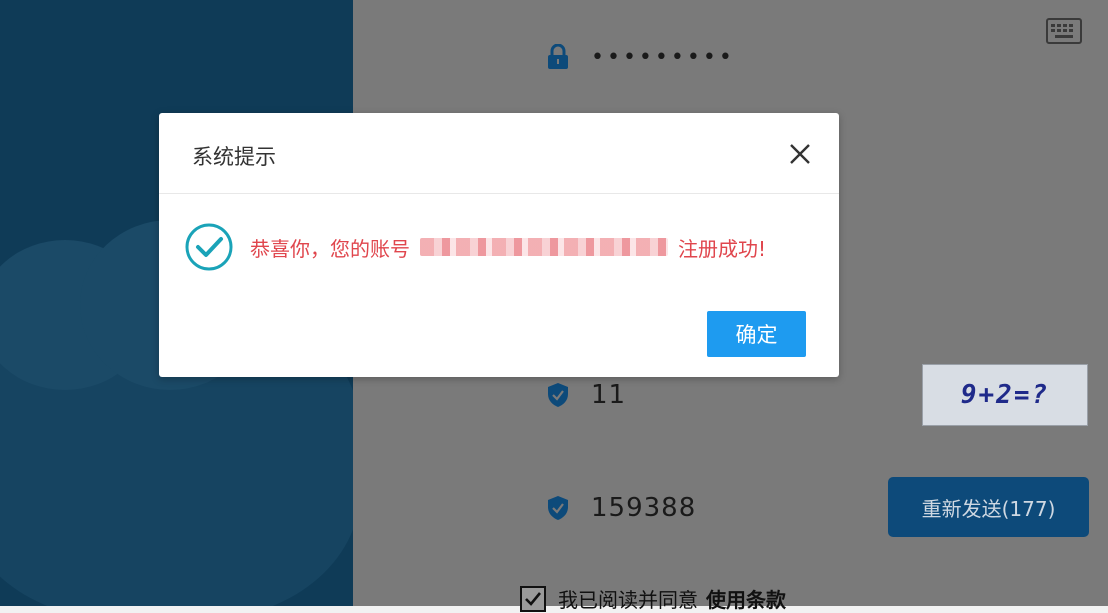  Describe the element at coordinates (533, 598) in the screenshot. I see `checkbox-checked-icon` at that location.